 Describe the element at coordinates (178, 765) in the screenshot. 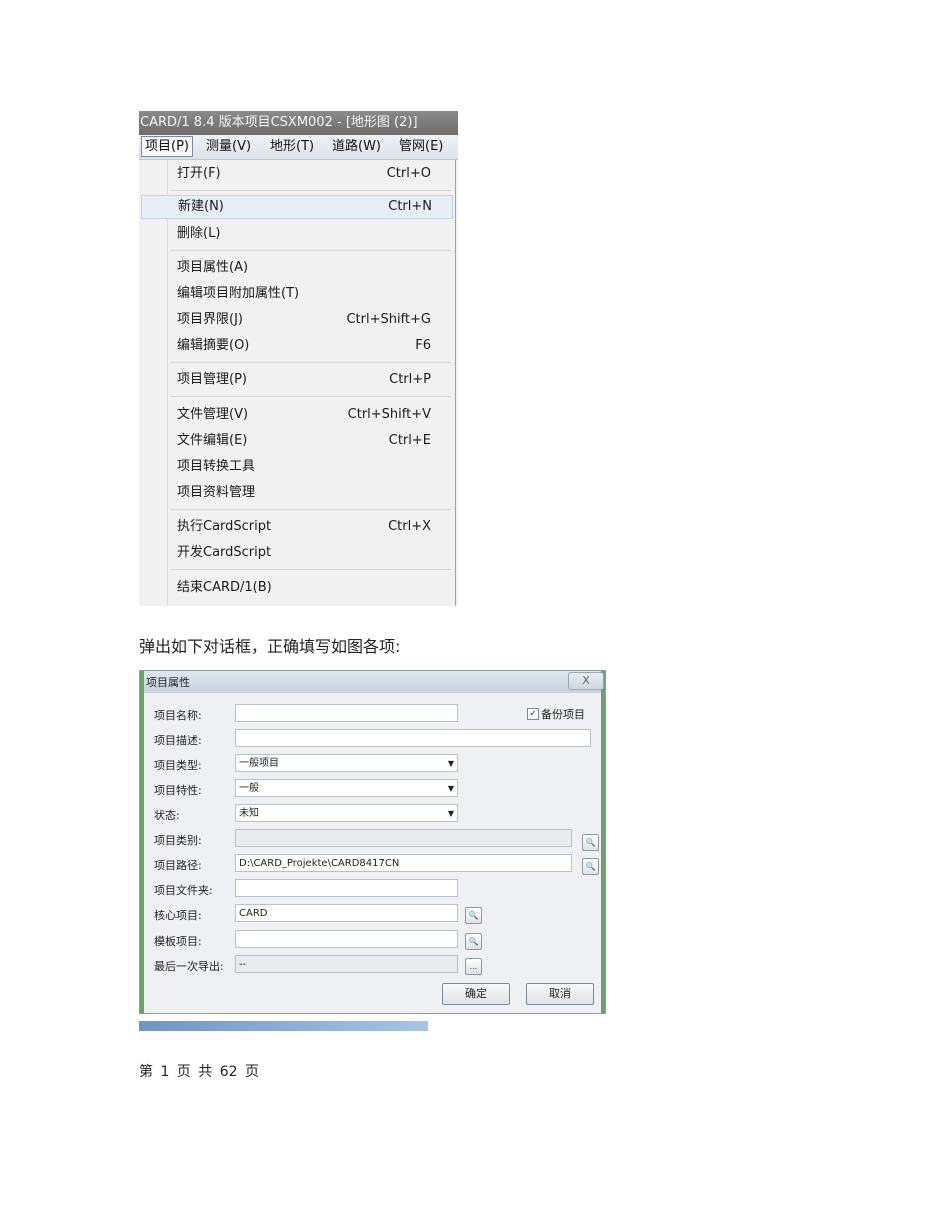

I see `project-type-label: 项目类型:` at that location.